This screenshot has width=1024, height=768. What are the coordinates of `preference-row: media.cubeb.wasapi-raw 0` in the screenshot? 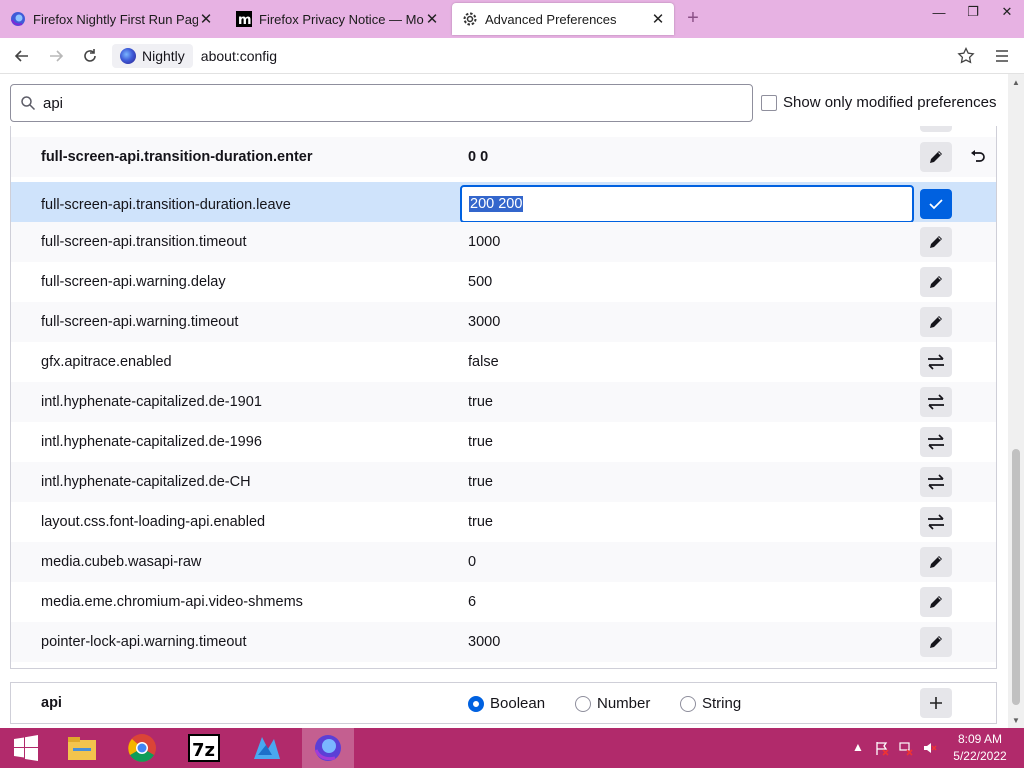 It's located at (503, 562).